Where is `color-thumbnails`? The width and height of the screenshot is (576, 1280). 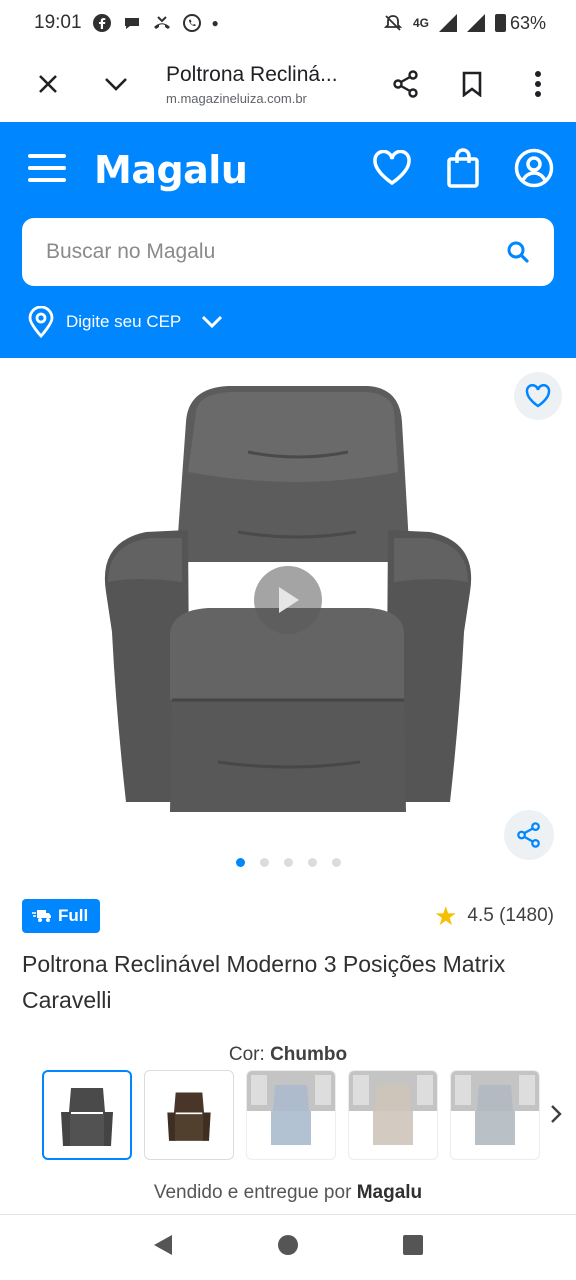
color-thumbnails is located at coordinates (291, 1115).